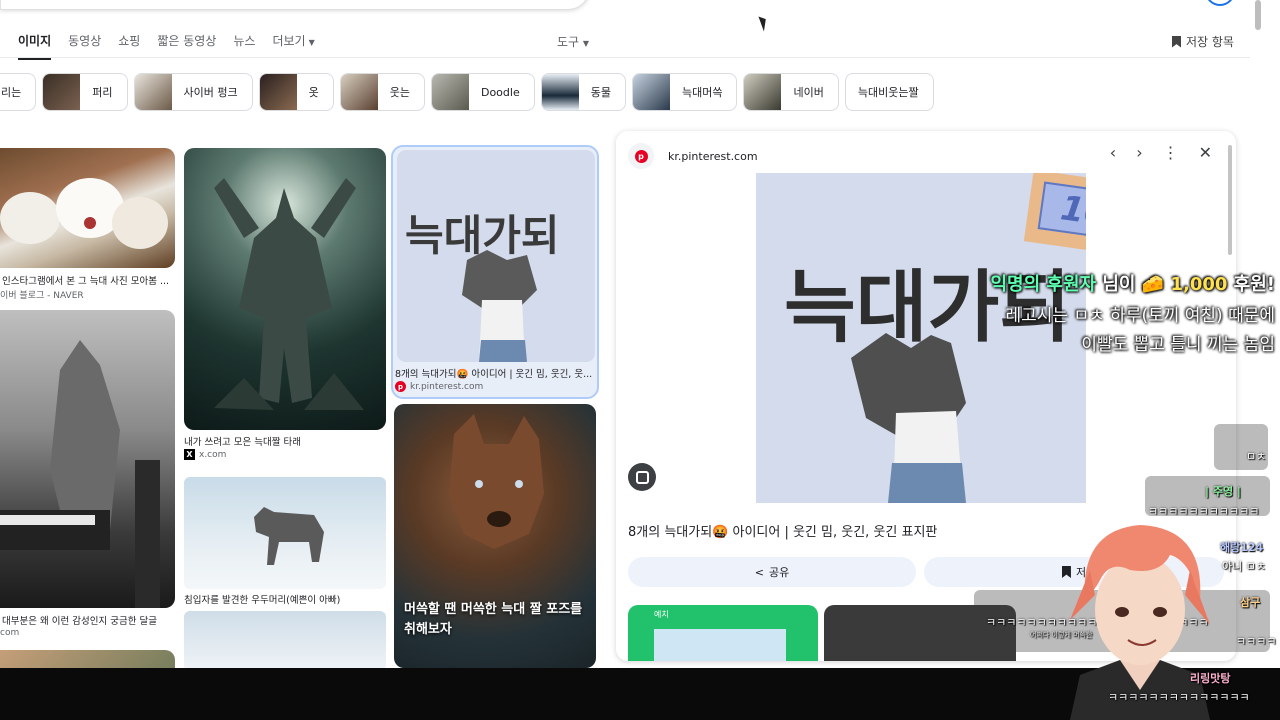 The image size is (1280, 720). Describe the element at coordinates (808, 92) in the screenshot. I see `chip-label: 네이버` at that location.